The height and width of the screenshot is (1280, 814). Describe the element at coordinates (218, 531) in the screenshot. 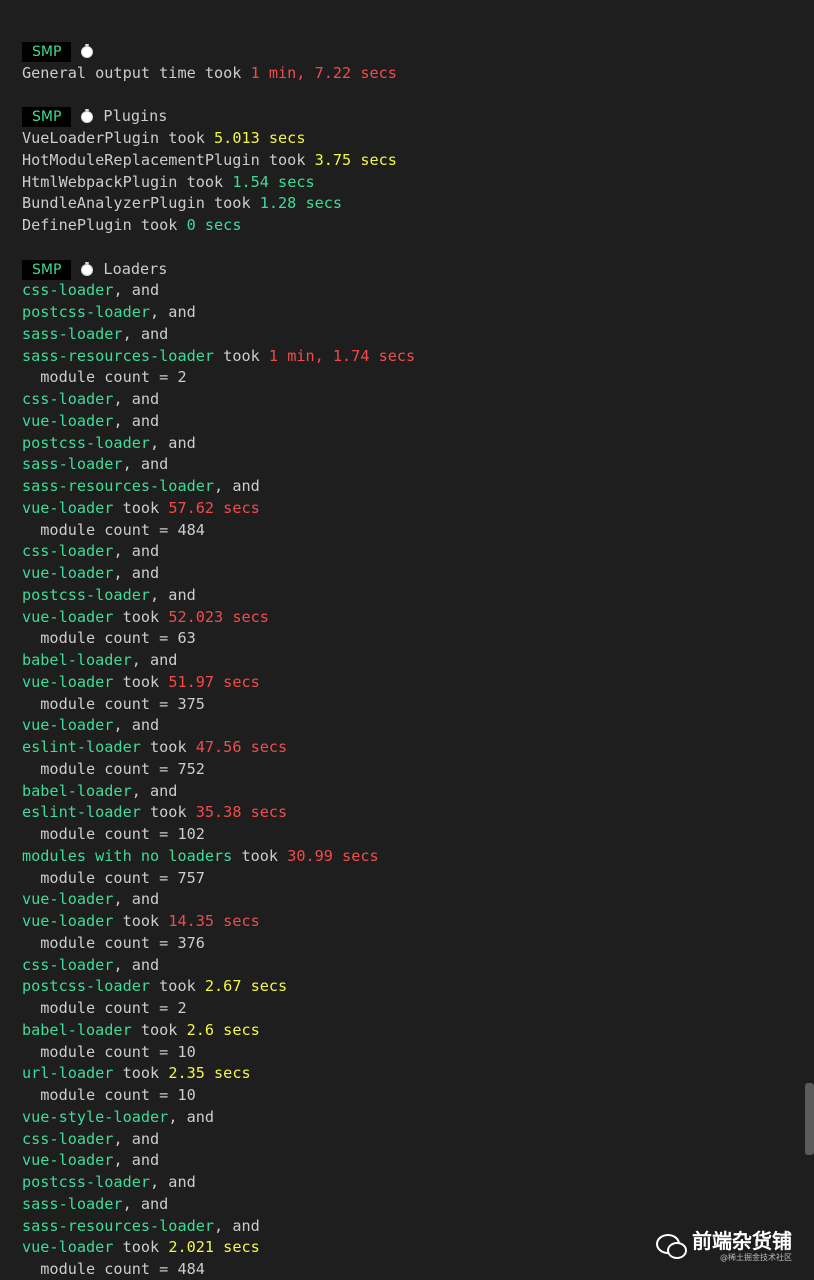

I see `module-count-line: module count = 484` at that location.